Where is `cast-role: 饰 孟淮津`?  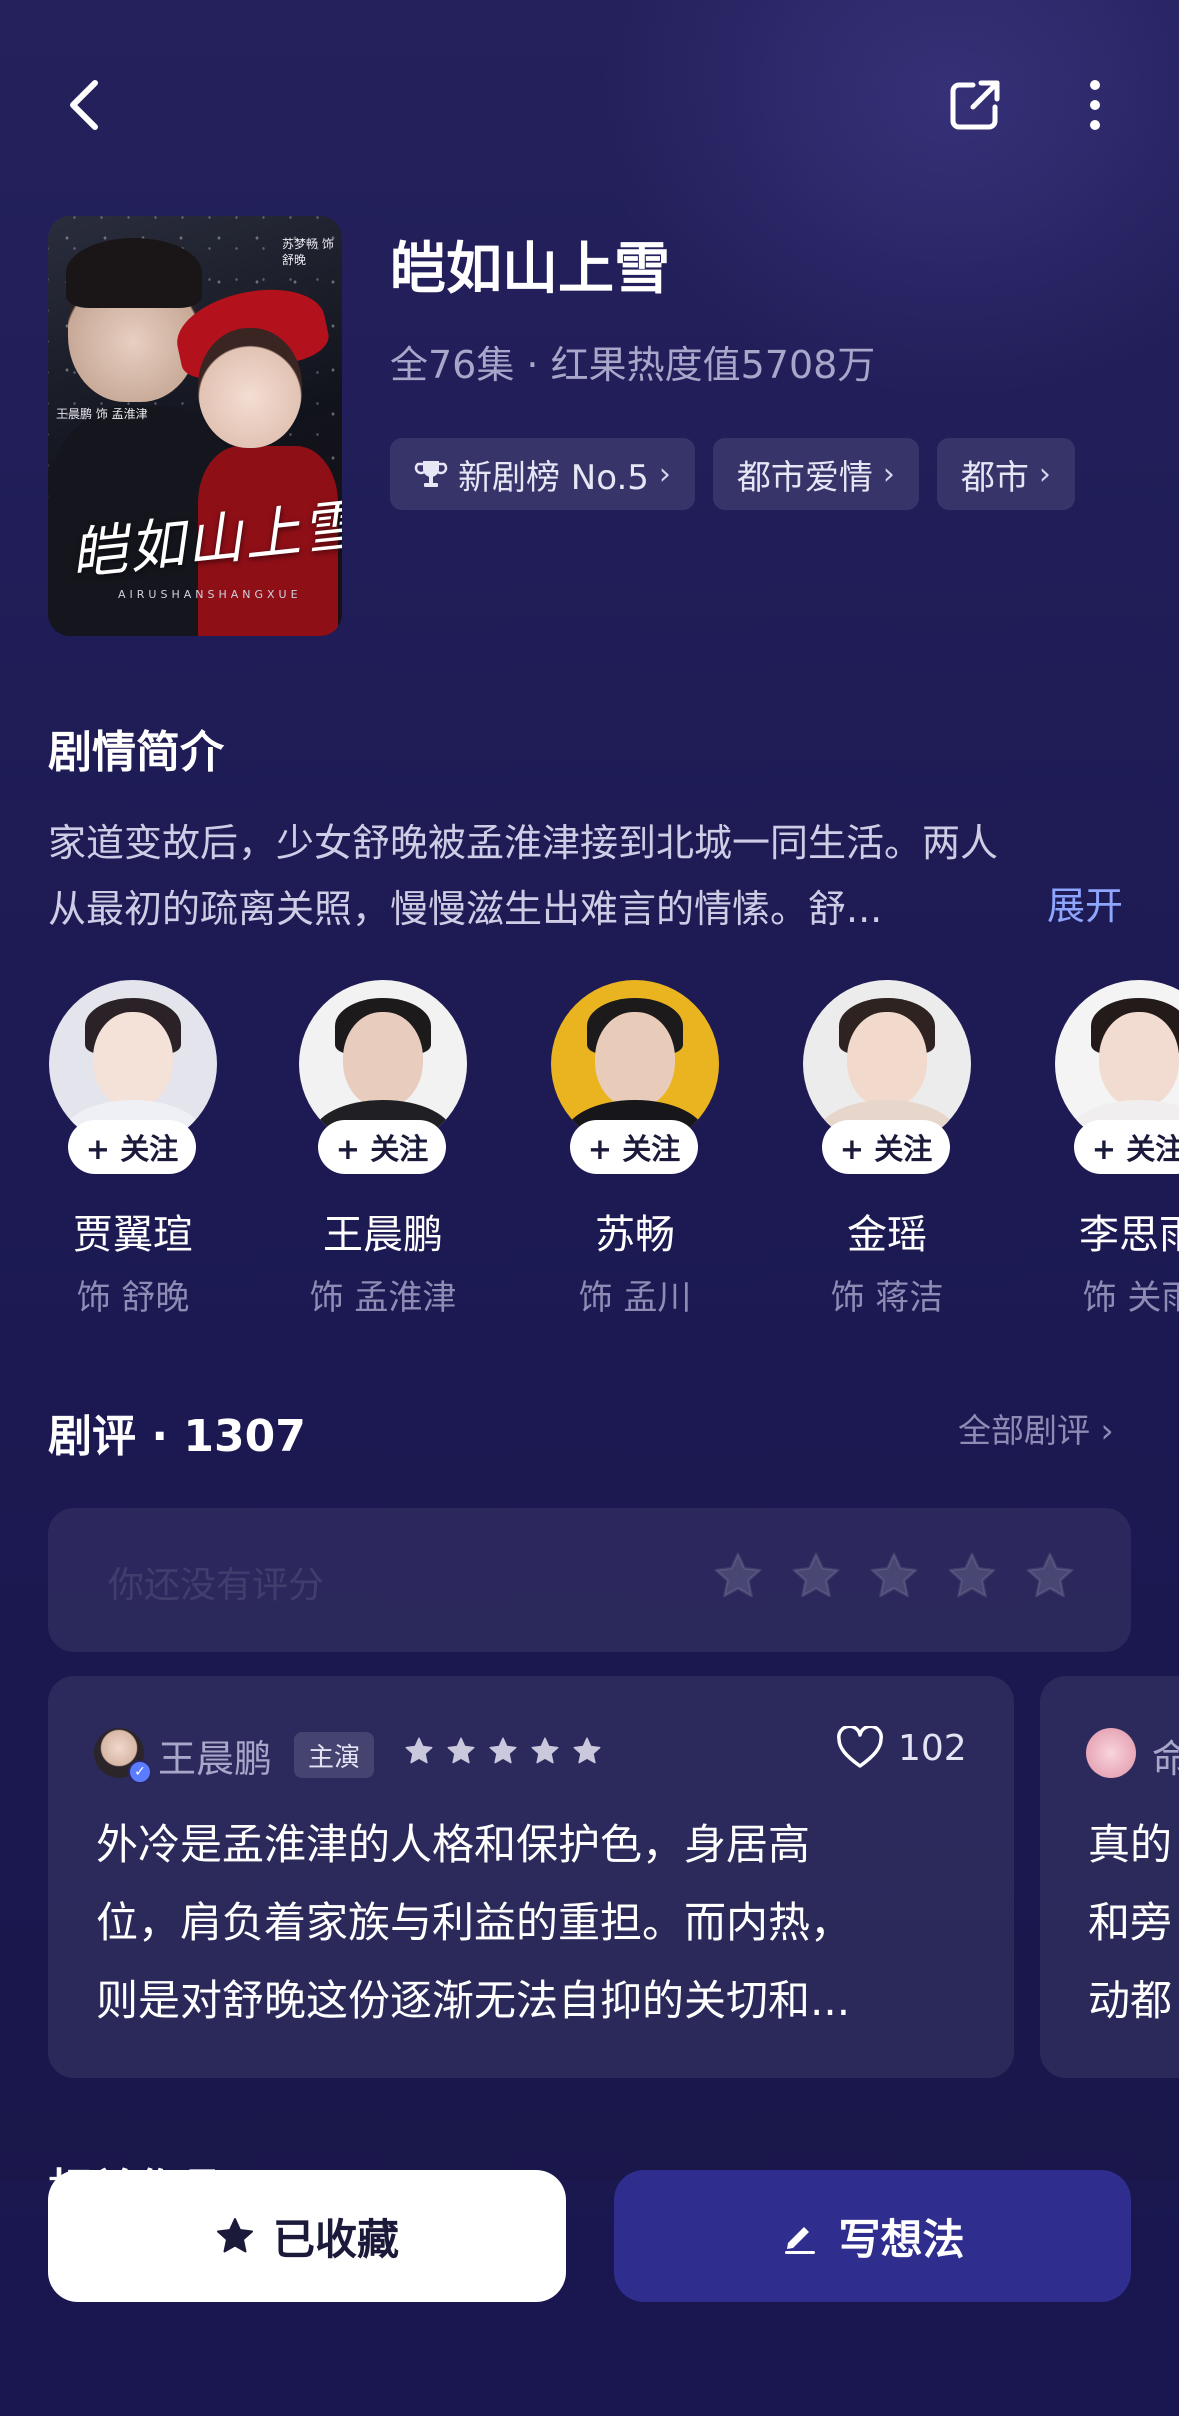 cast-role: 饰 孟淮津 is located at coordinates (383, 1298).